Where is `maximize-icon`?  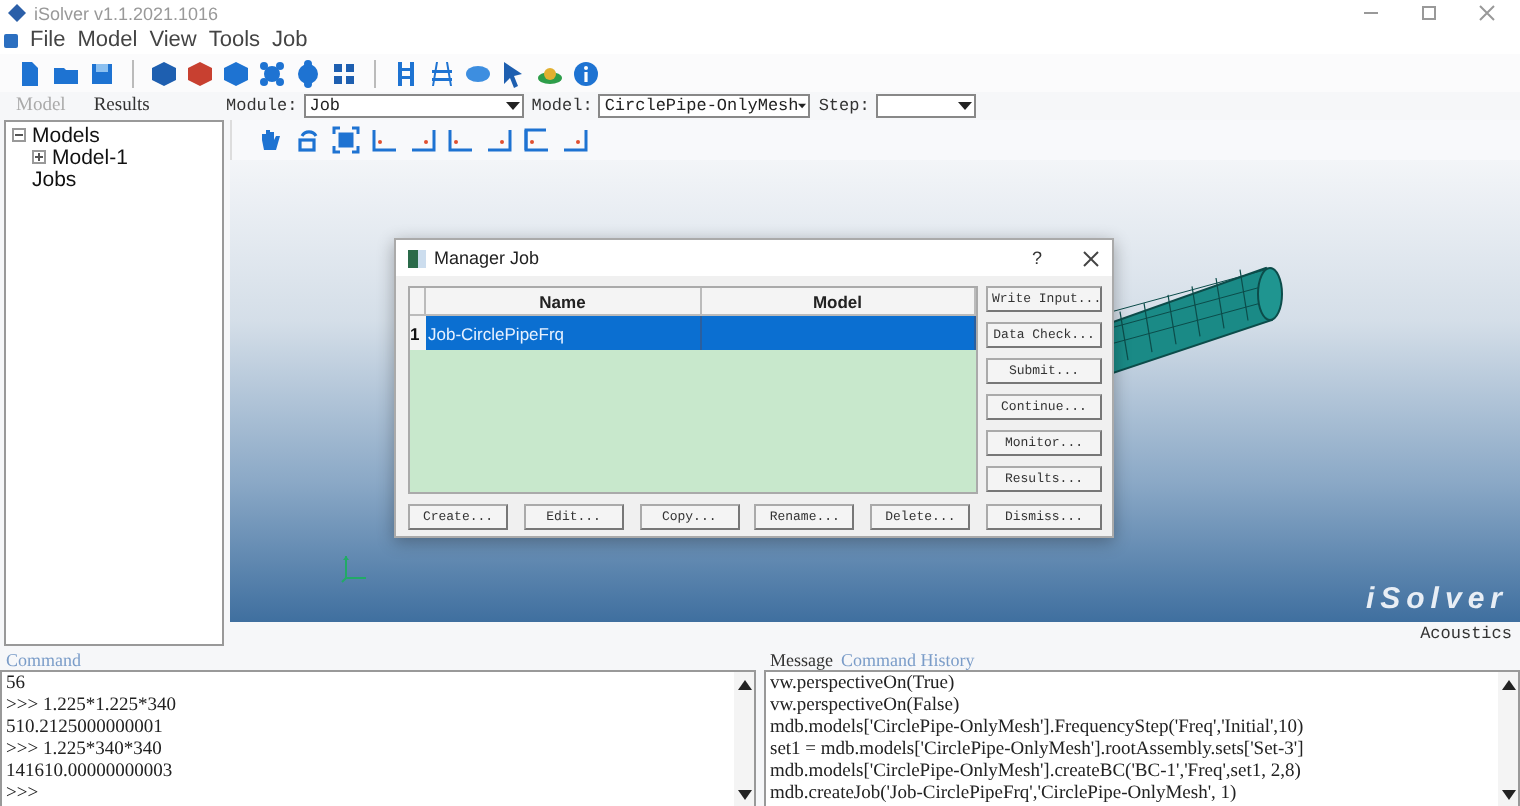
maximize-icon is located at coordinates (1429, 13).